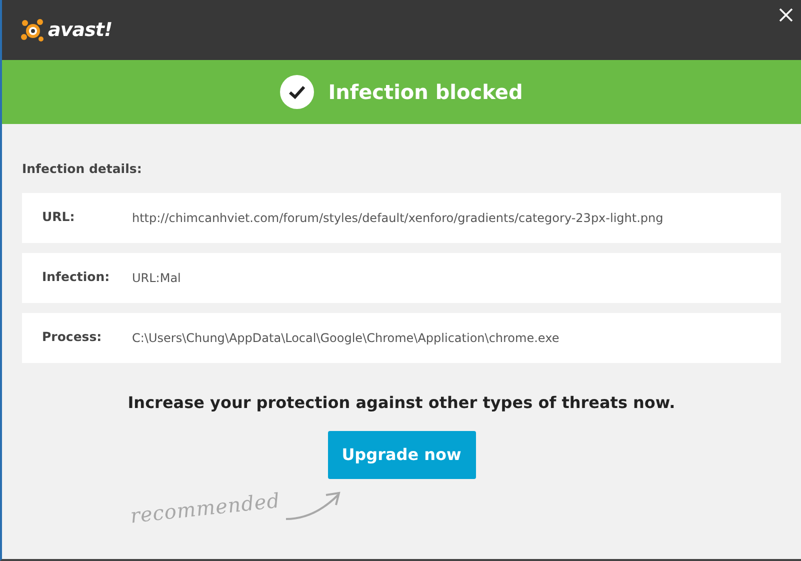 The width and height of the screenshot is (801, 561). Describe the element at coordinates (786, 15) in the screenshot. I see `close-icon` at that location.